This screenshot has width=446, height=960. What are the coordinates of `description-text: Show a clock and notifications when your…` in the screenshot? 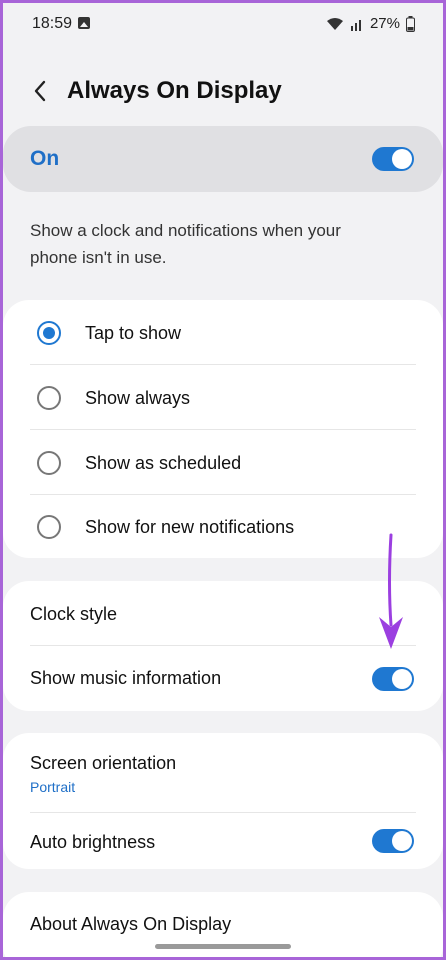 It's located at (185, 244).